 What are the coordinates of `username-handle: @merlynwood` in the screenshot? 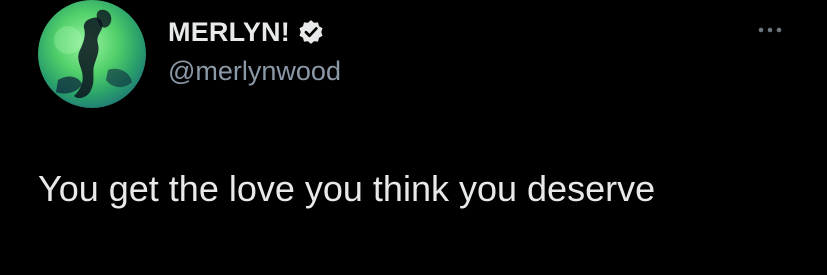 It's located at (254, 71).